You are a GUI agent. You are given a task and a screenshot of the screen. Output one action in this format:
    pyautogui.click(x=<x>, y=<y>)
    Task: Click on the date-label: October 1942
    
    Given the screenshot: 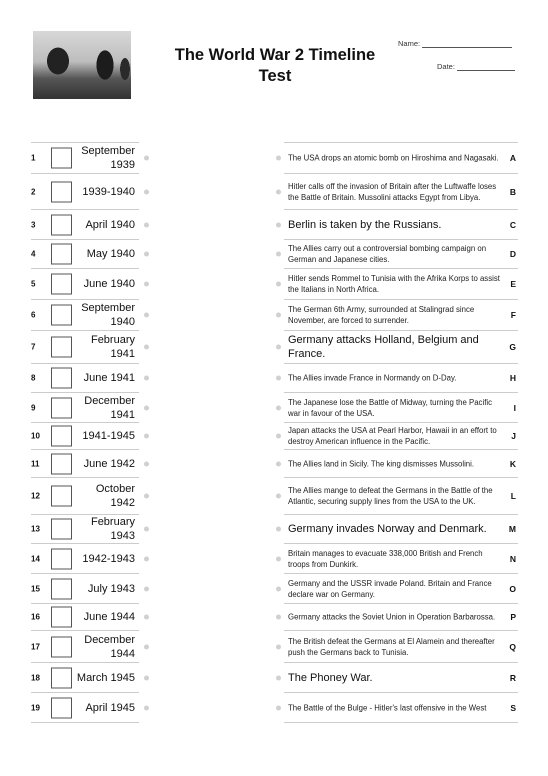 What is the action you would take?
    pyautogui.click(x=115, y=496)
    